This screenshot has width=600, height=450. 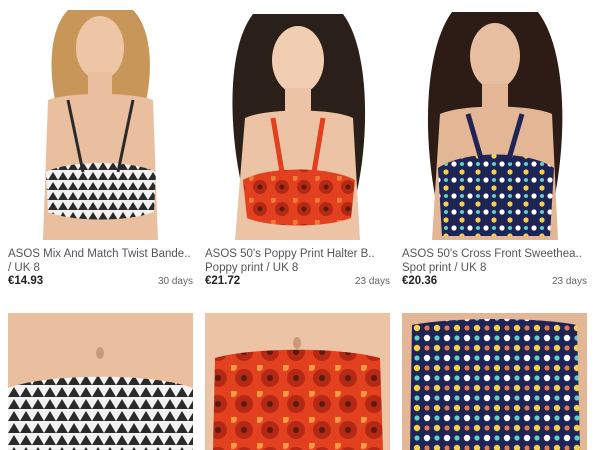 I want to click on product-title-line1: ASOS 50's Poppy Print Halter B.., so click(x=290, y=254).